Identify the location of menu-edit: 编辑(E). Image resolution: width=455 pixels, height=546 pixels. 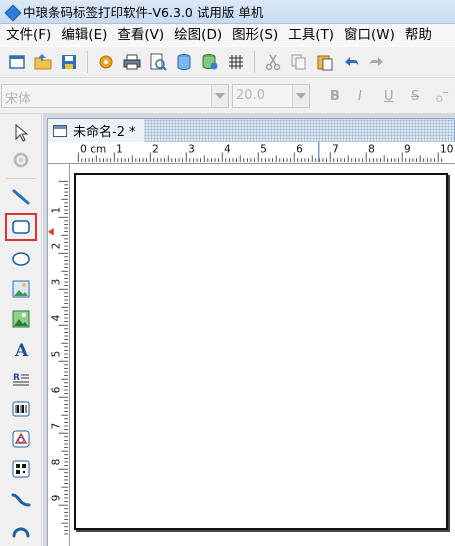
(84, 35).